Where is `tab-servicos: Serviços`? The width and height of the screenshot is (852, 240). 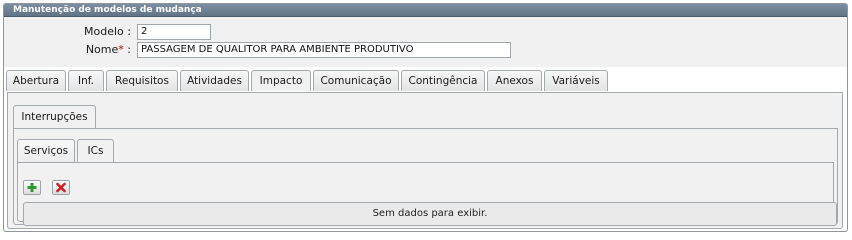 tab-servicos: Serviços is located at coordinates (46, 150).